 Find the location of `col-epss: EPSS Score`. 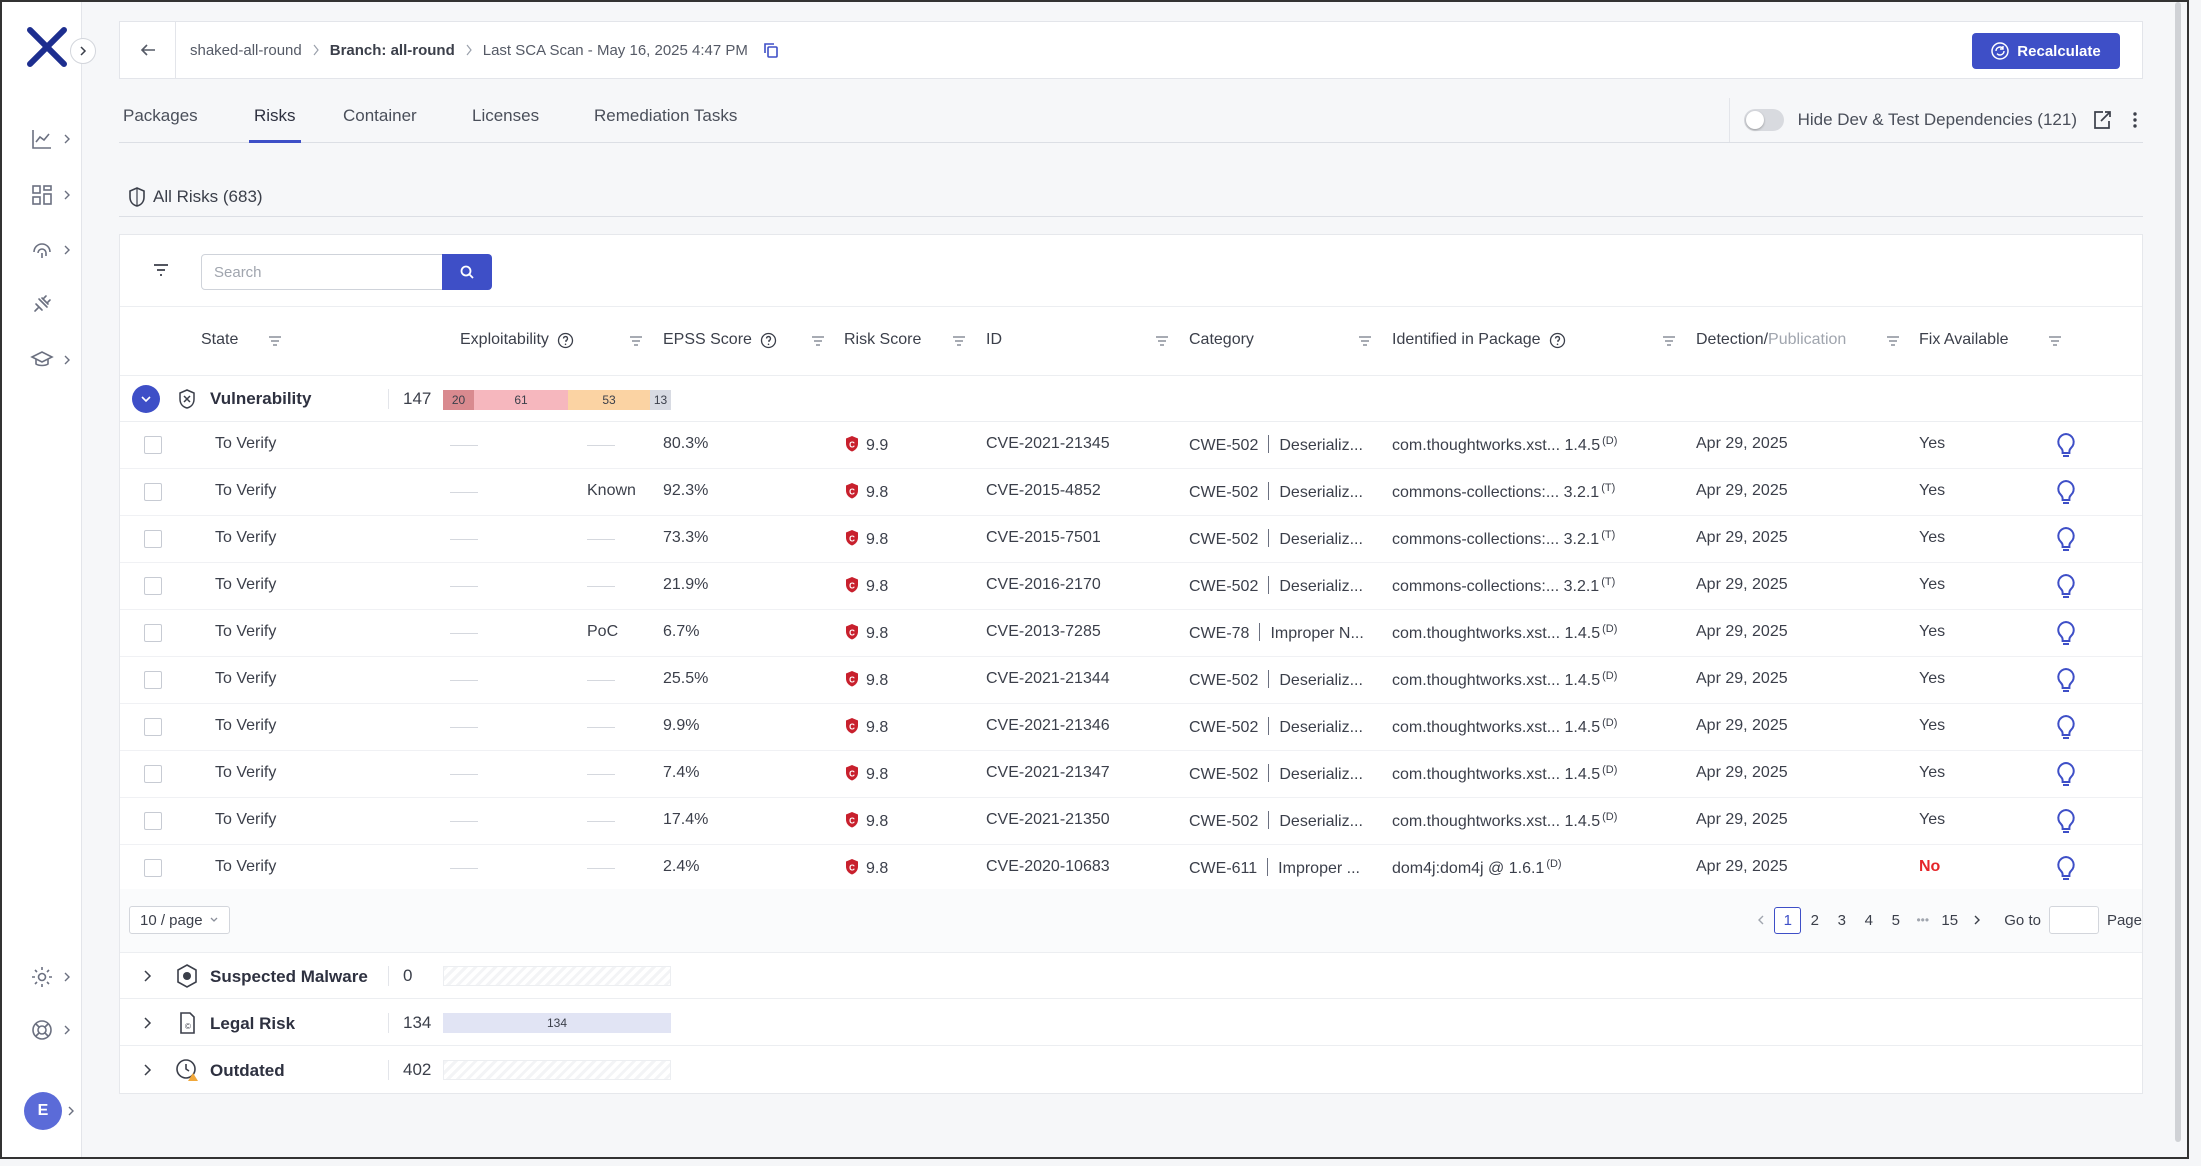

col-epss: EPSS Score is located at coordinates (720, 340).